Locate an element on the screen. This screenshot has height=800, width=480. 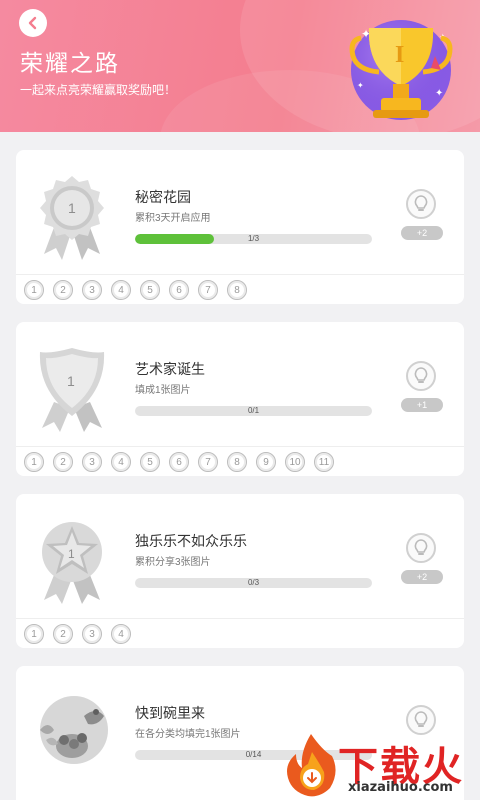
level-badge: 10 is located at coordinates (295, 462).